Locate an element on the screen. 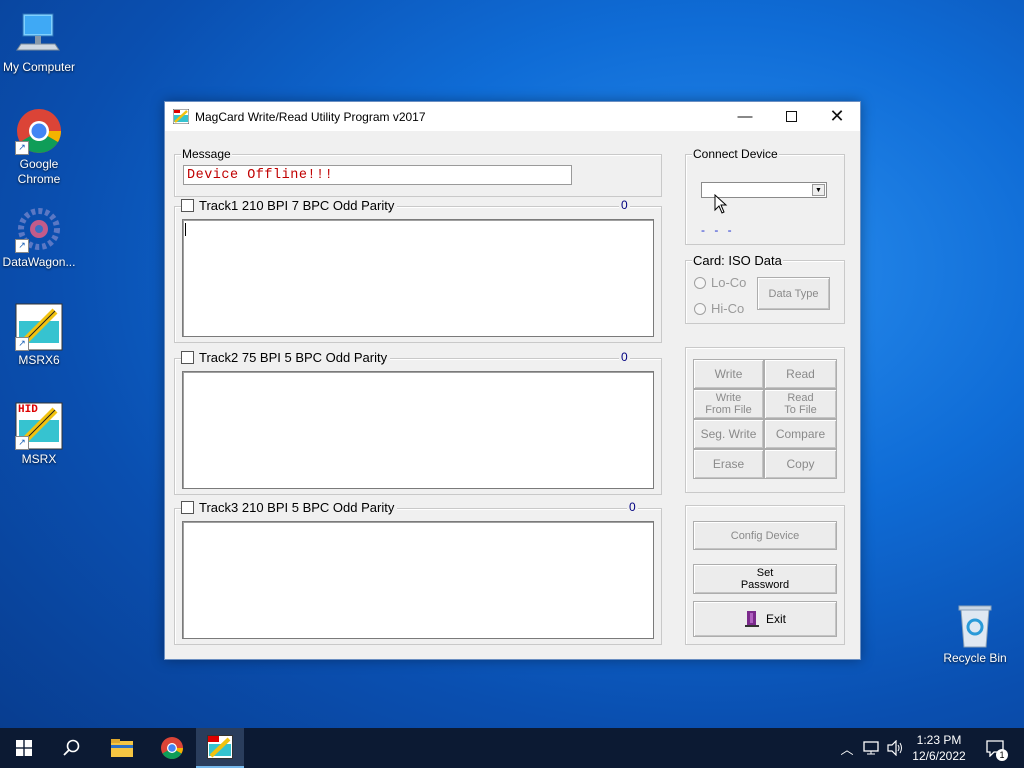  desktop-icon-recycle-bin: Recycle Bin is located at coordinates (975, 633).